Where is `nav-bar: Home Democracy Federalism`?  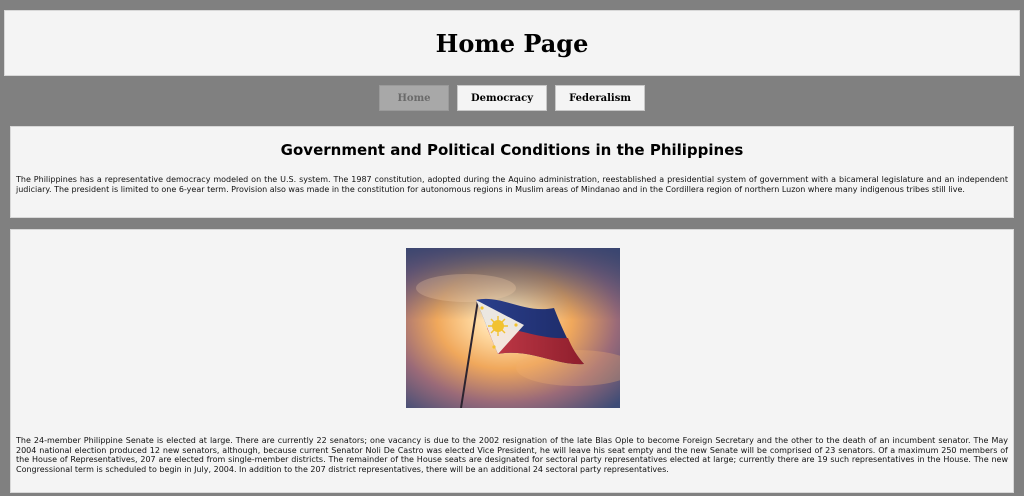 nav-bar: Home Democracy Federalism is located at coordinates (512, 99).